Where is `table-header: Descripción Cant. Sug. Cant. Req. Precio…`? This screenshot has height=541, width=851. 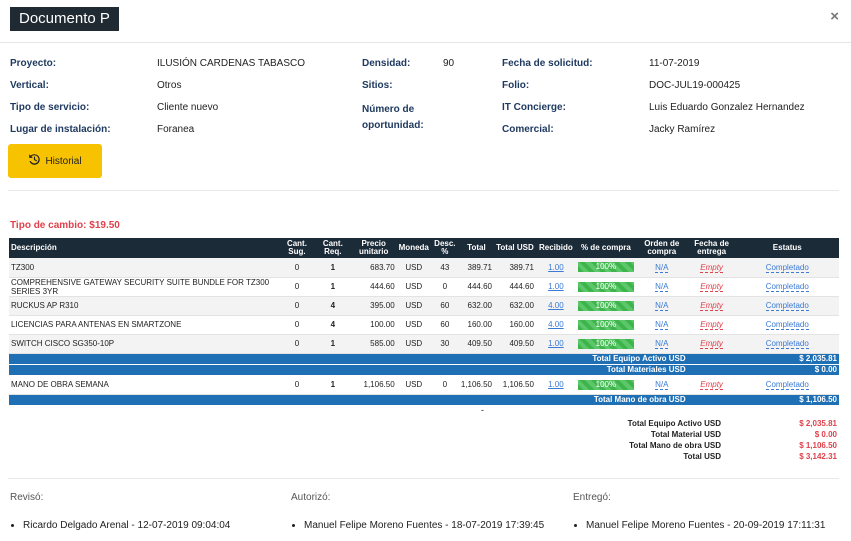
table-header: Descripción Cant. Sug. Cant. Req. Precio… is located at coordinates (424, 248).